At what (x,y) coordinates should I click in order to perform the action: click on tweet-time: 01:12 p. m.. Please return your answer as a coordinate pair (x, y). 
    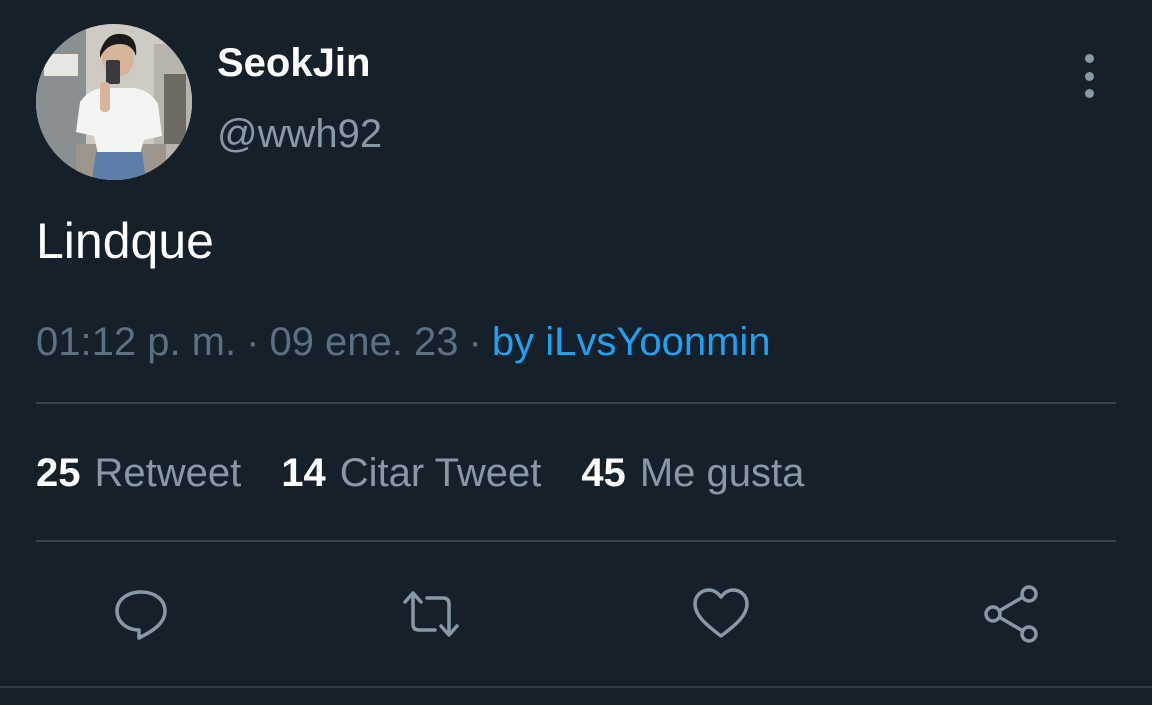
    Looking at the image, I should click on (136, 342).